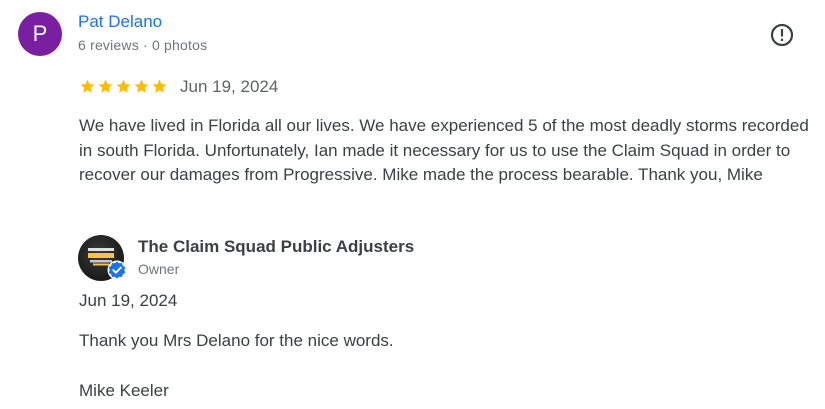 Image resolution: width=825 pixels, height=409 pixels. What do you see at coordinates (40, 34) in the screenshot?
I see `reviewer-avatar: P` at bounding box center [40, 34].